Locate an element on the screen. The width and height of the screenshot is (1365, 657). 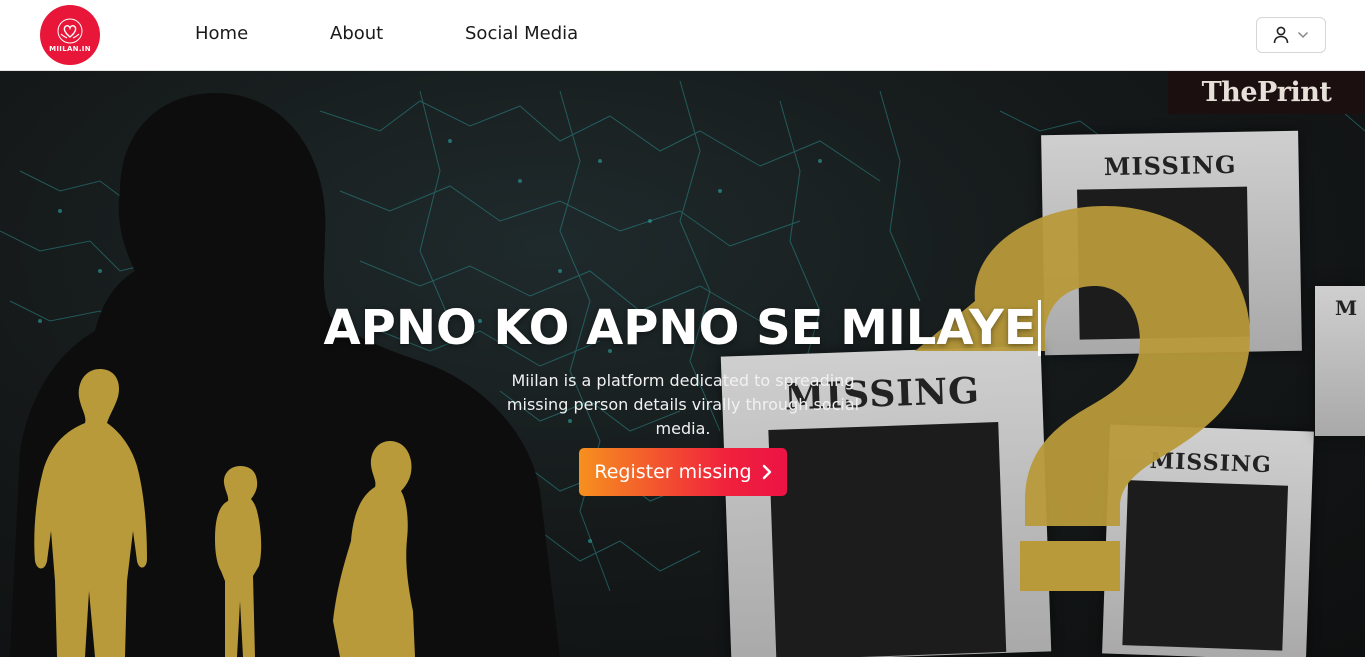
register-missing-label: Register missing is located at coordinates (673, 472).